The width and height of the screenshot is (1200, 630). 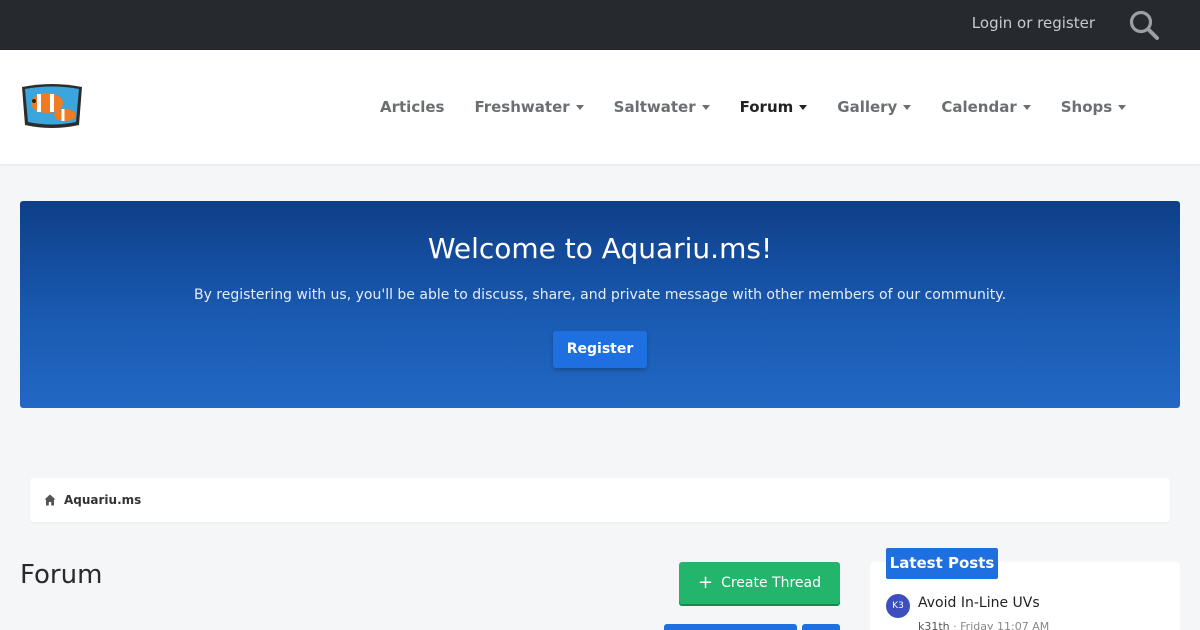 I want to click on login-register-link: Login or register, so click(x=1033, y=23).